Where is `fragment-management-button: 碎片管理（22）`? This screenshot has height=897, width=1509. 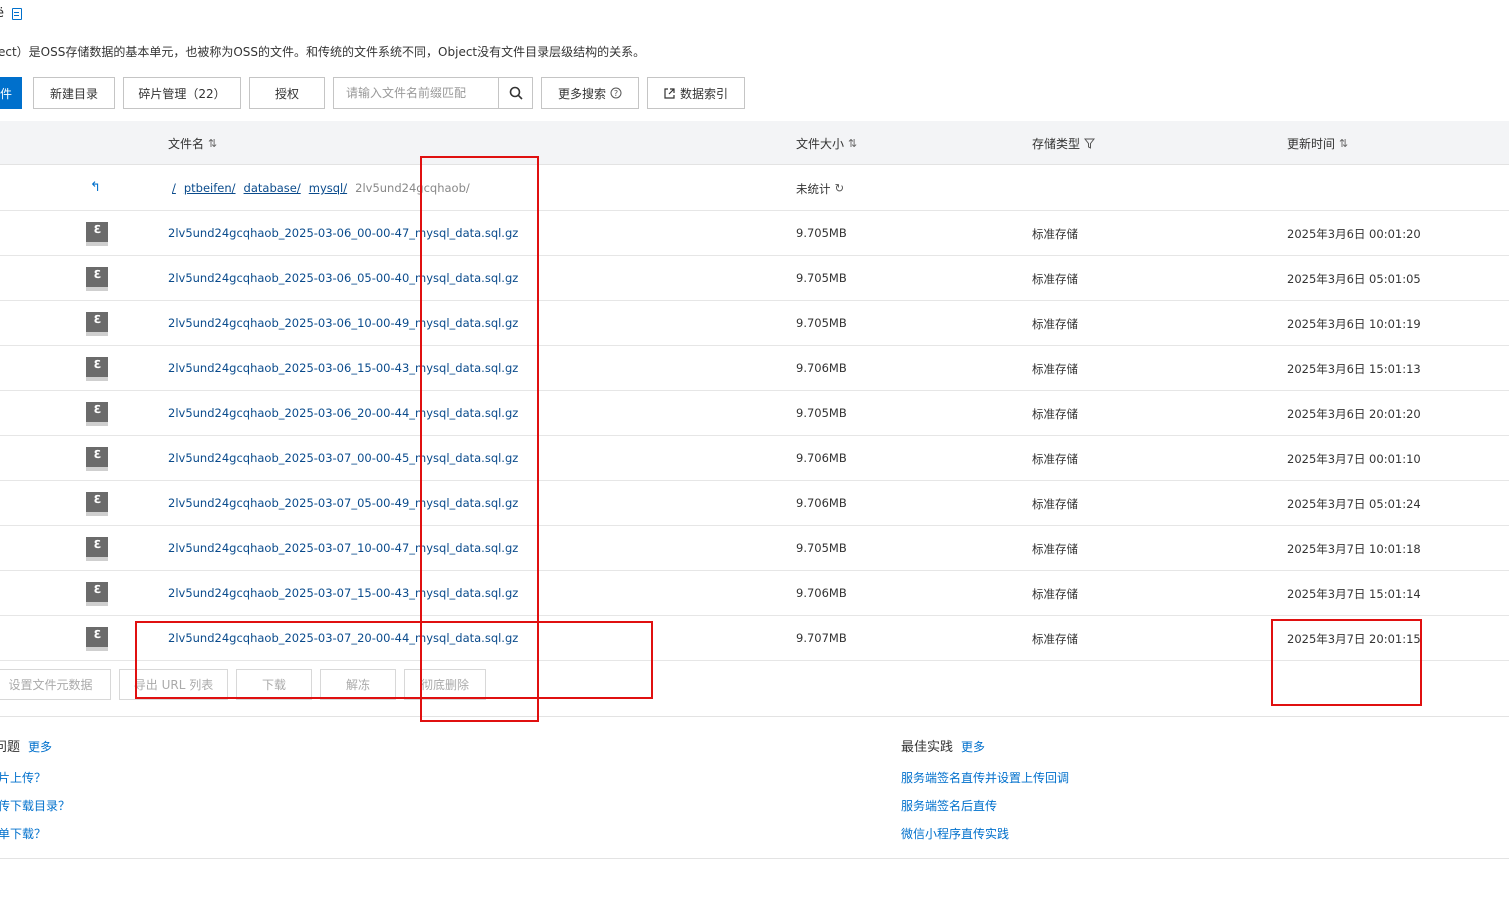 fragment-management-button: 碎片管理（22） is located at coordinates (182, 93).